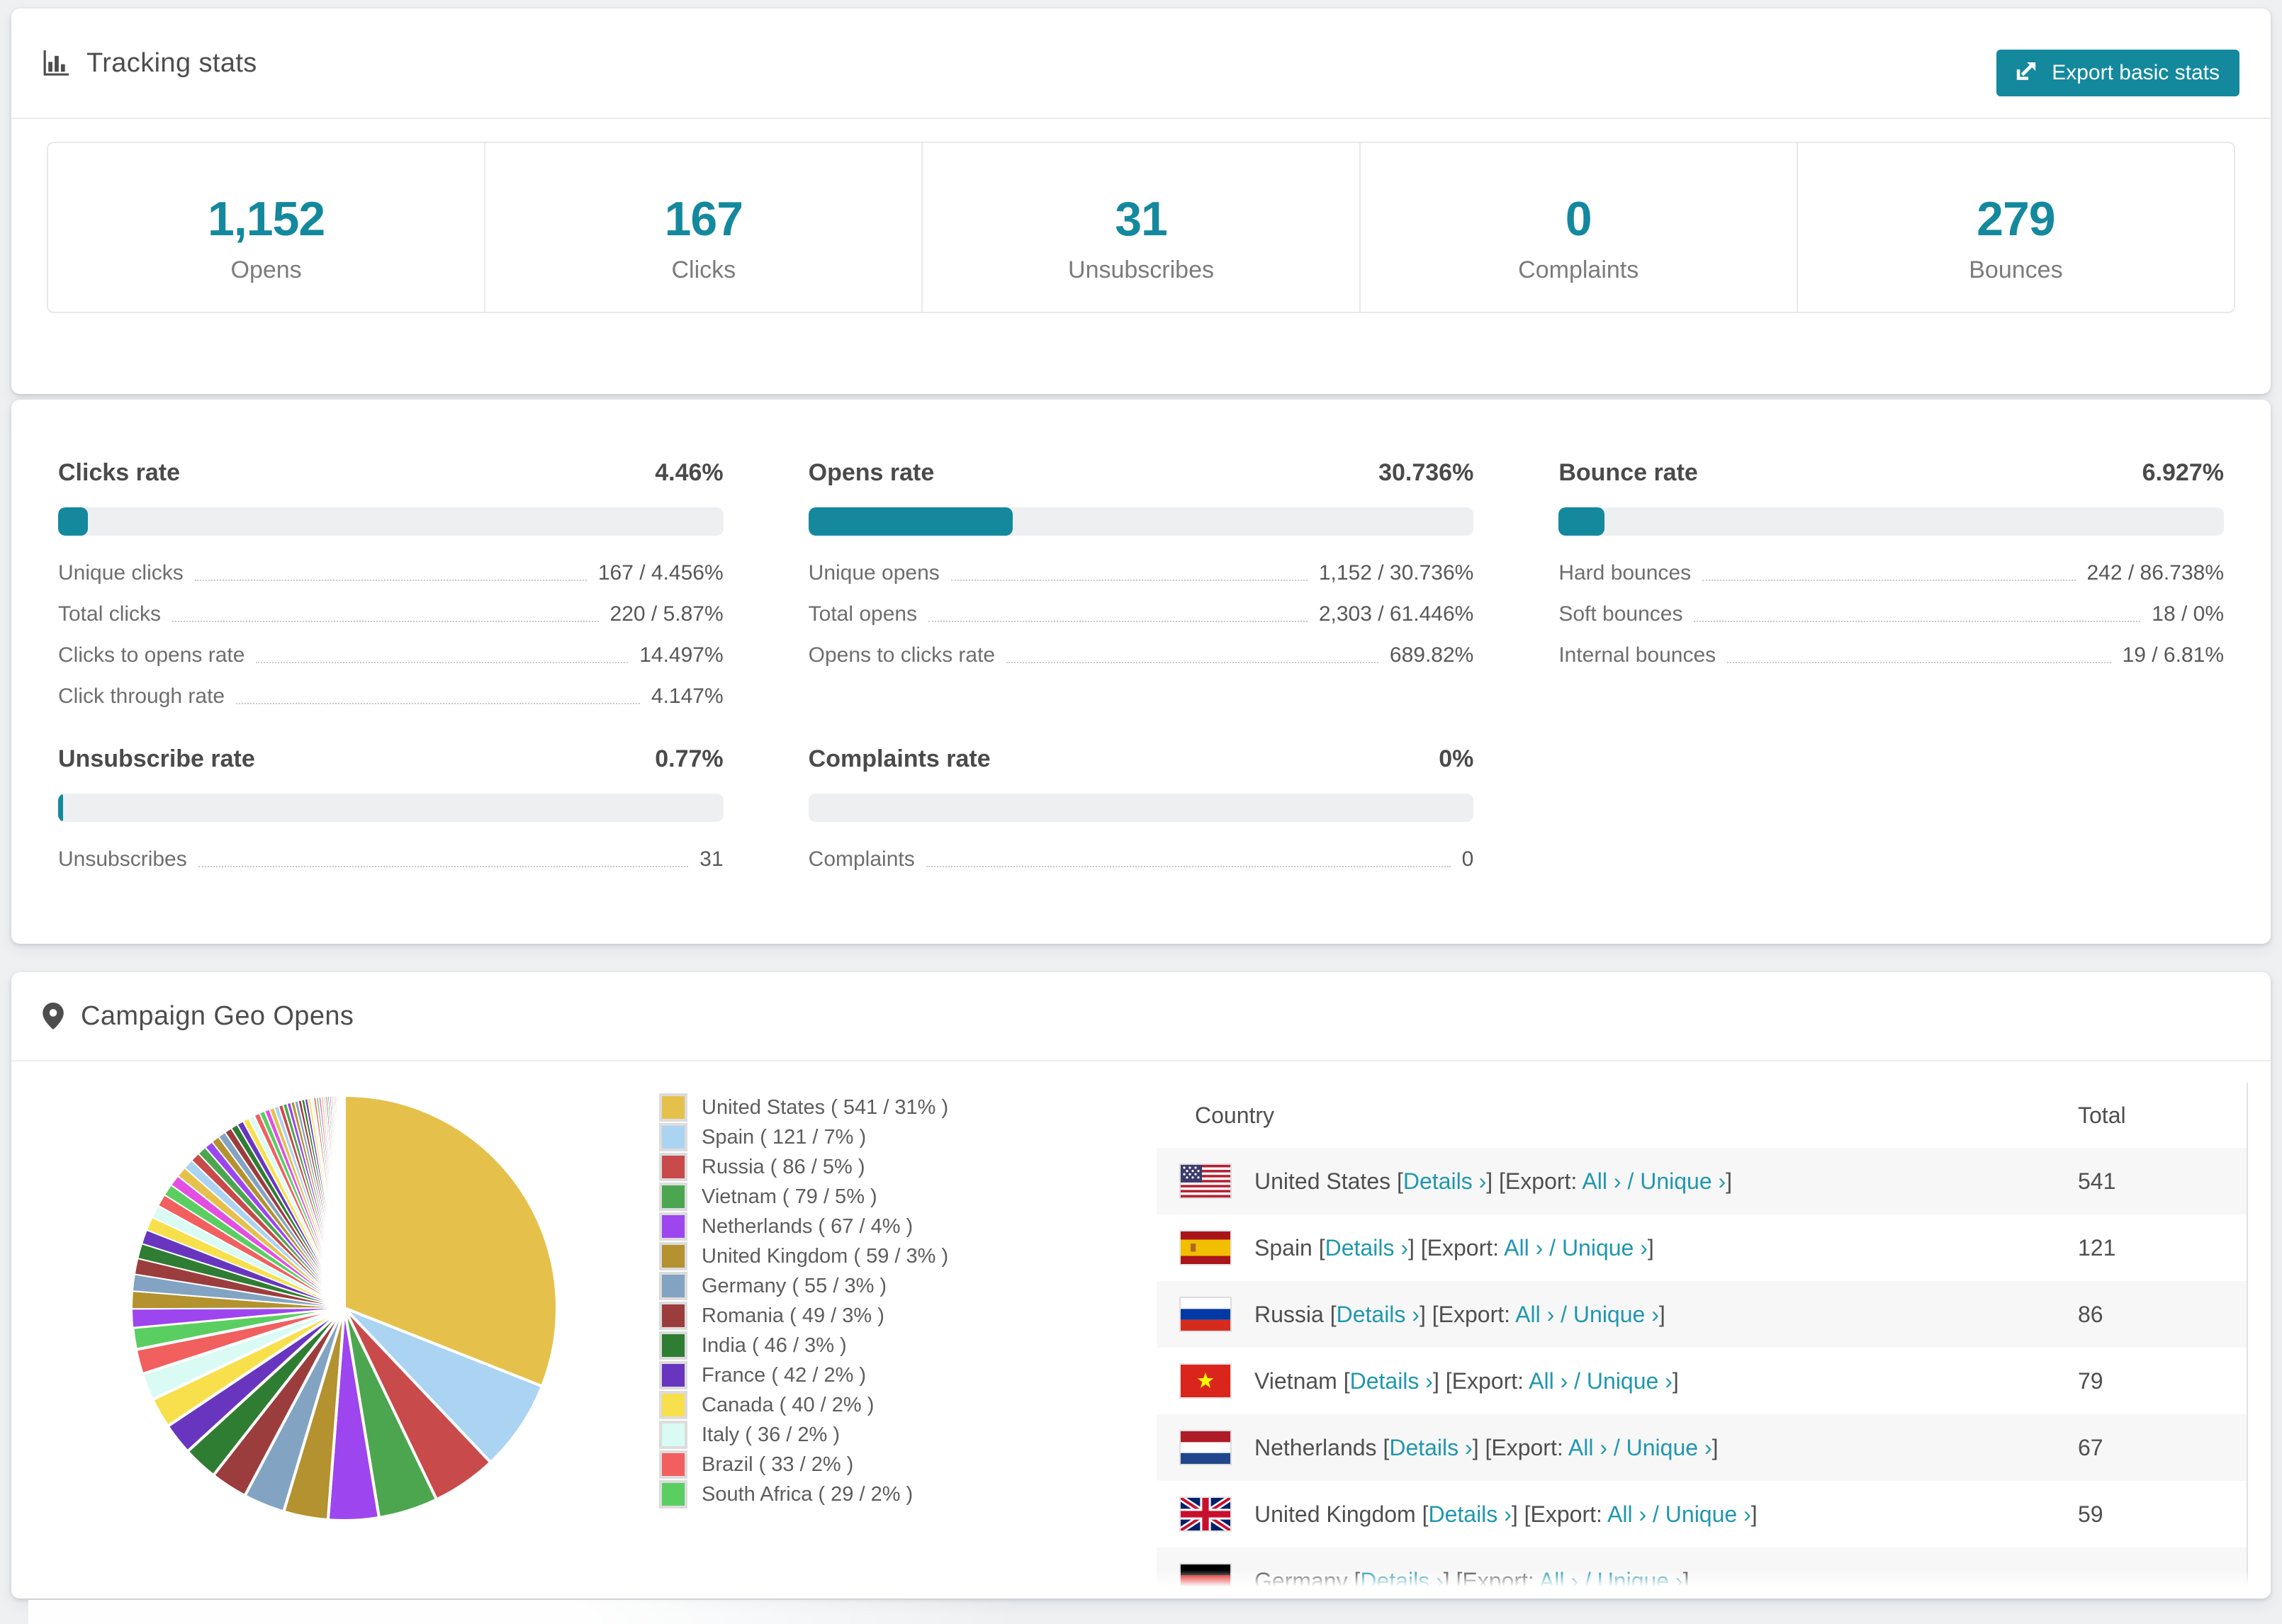 The width and height of the screenshot is (2282, 1624). What do you see at coordinates (1605, 1248) in the screenshot?
I see `export-unique-link-spain: Unique ›` at bounding box center [1605, 1248].